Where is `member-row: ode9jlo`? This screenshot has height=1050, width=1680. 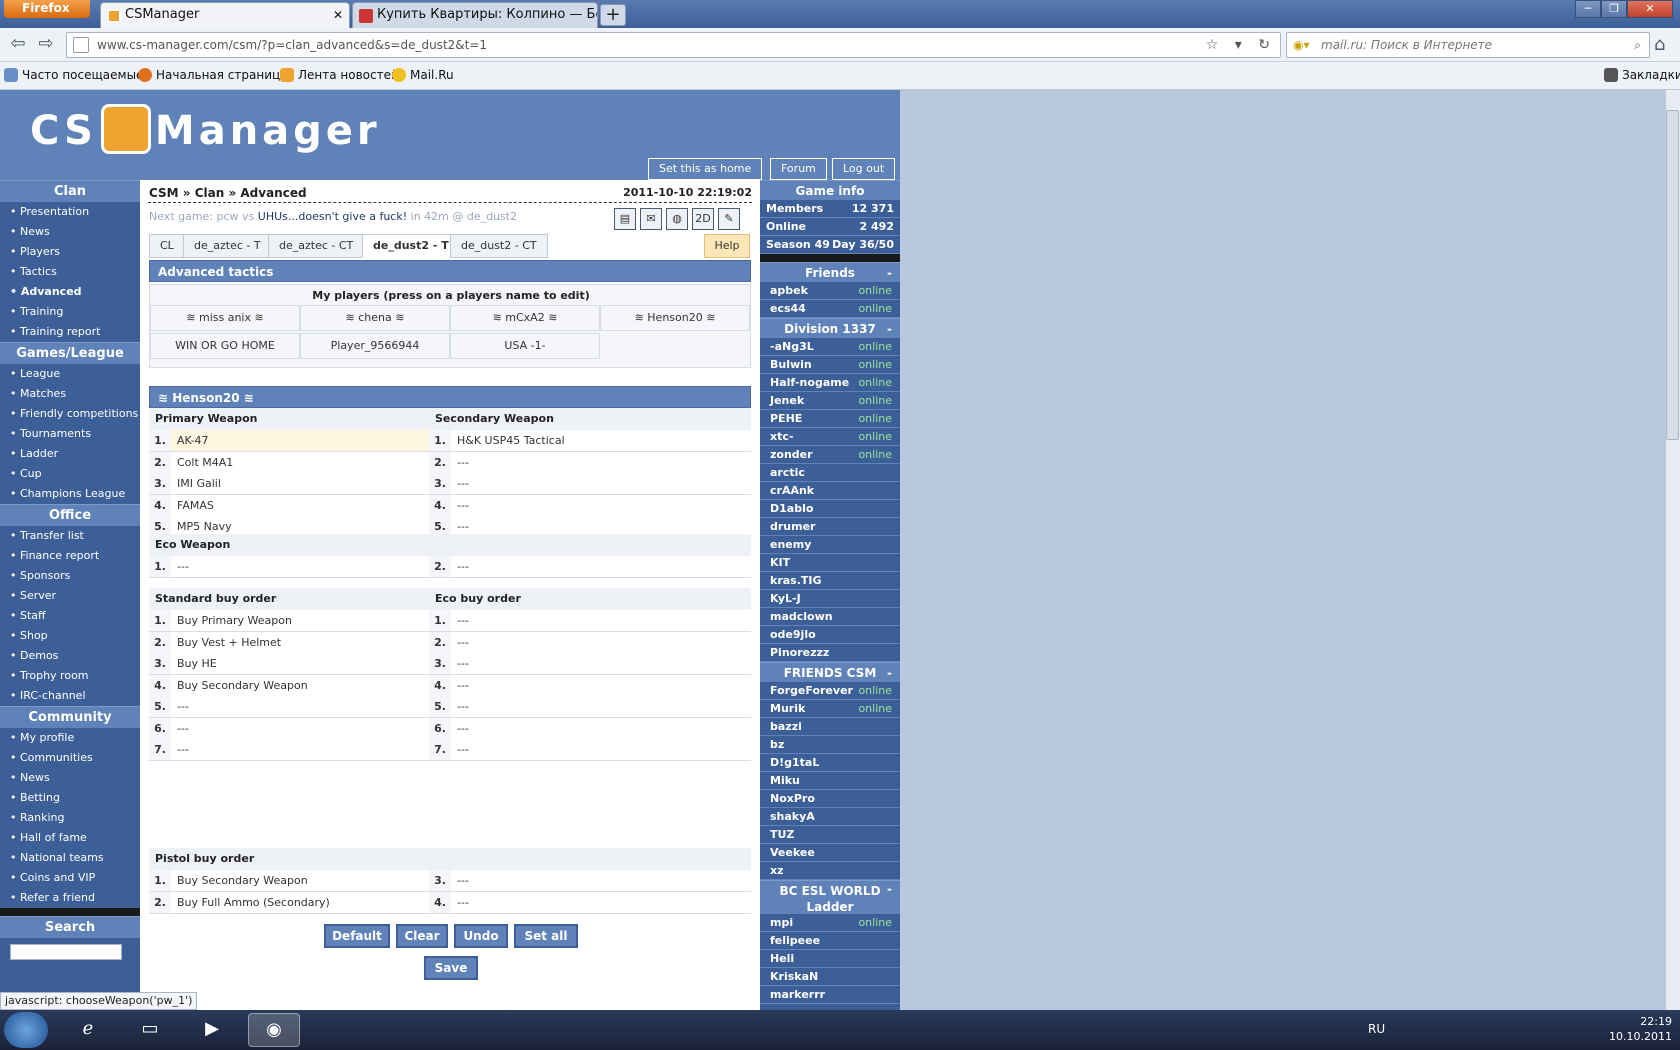
member-row: ode9jlo is located at coordinates (830, 635).